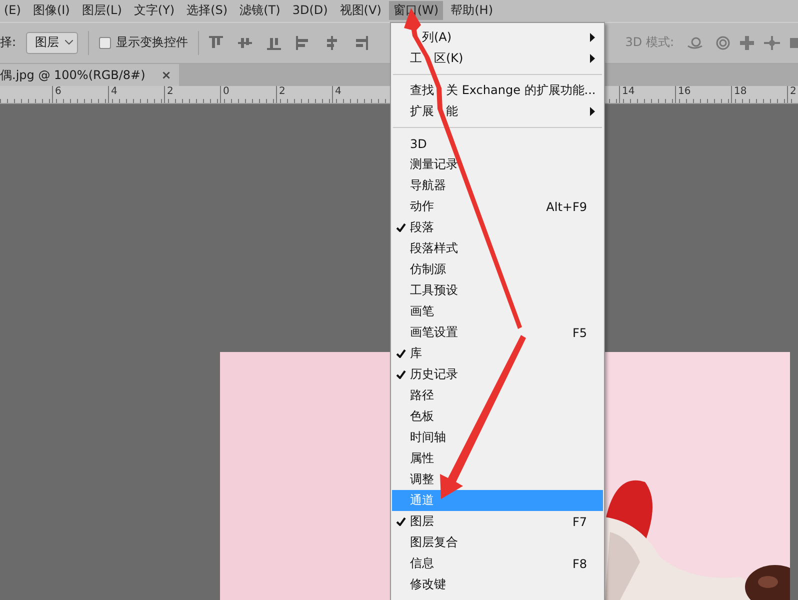 This screenshot has height=600, width=798. I want to click on menu-item: 工 区(K), so click(497, 58).